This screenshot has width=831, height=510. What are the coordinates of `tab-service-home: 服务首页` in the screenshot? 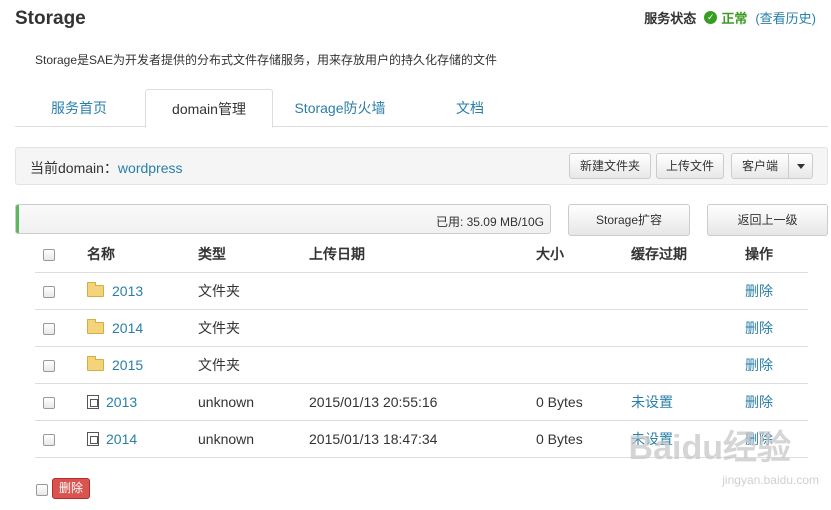 It's located at (79, 108).